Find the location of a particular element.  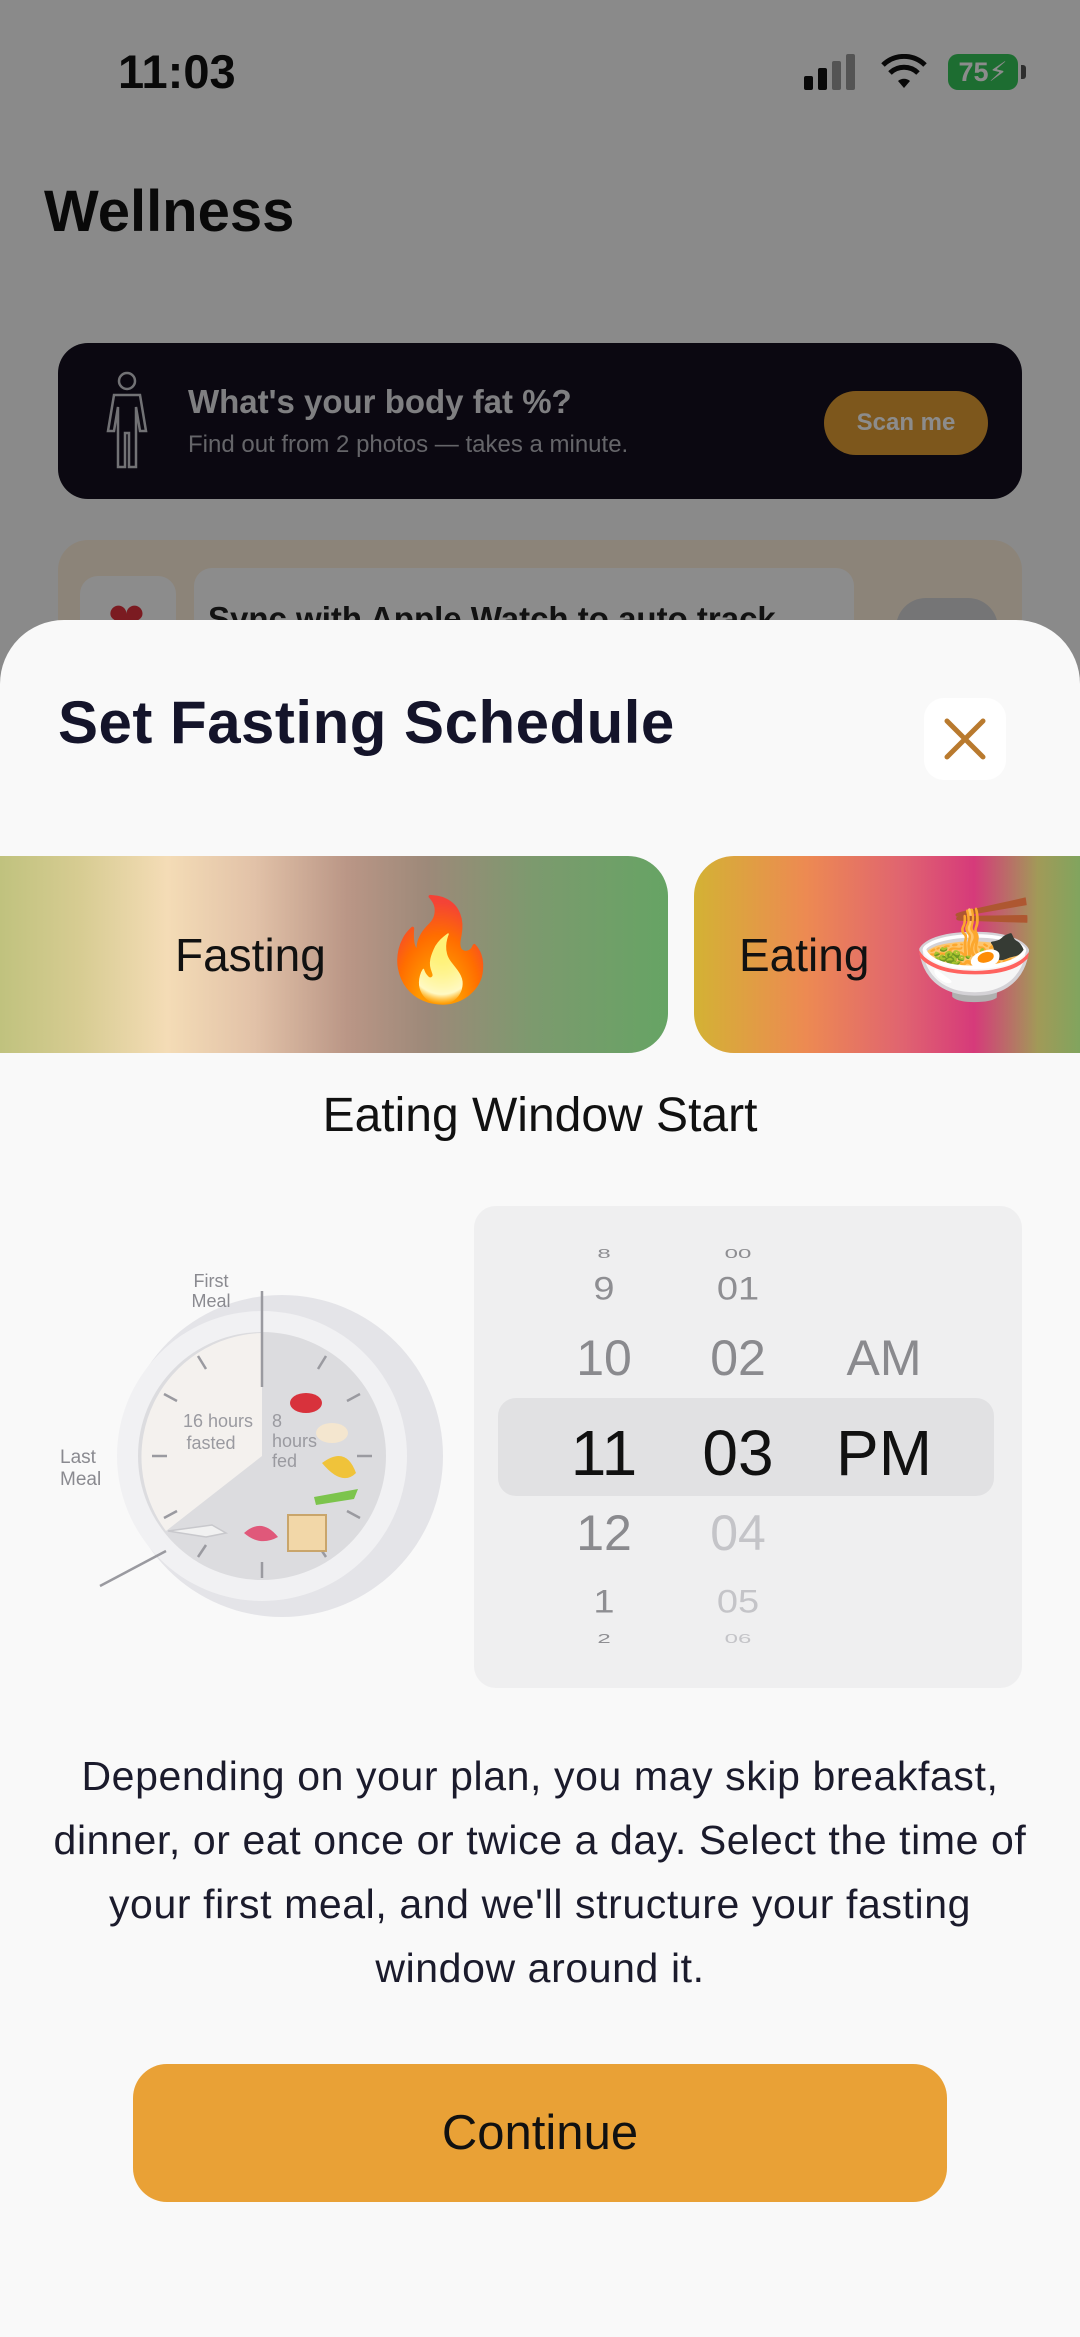

period-option-am: AM is located at coordinates (884, 1358).